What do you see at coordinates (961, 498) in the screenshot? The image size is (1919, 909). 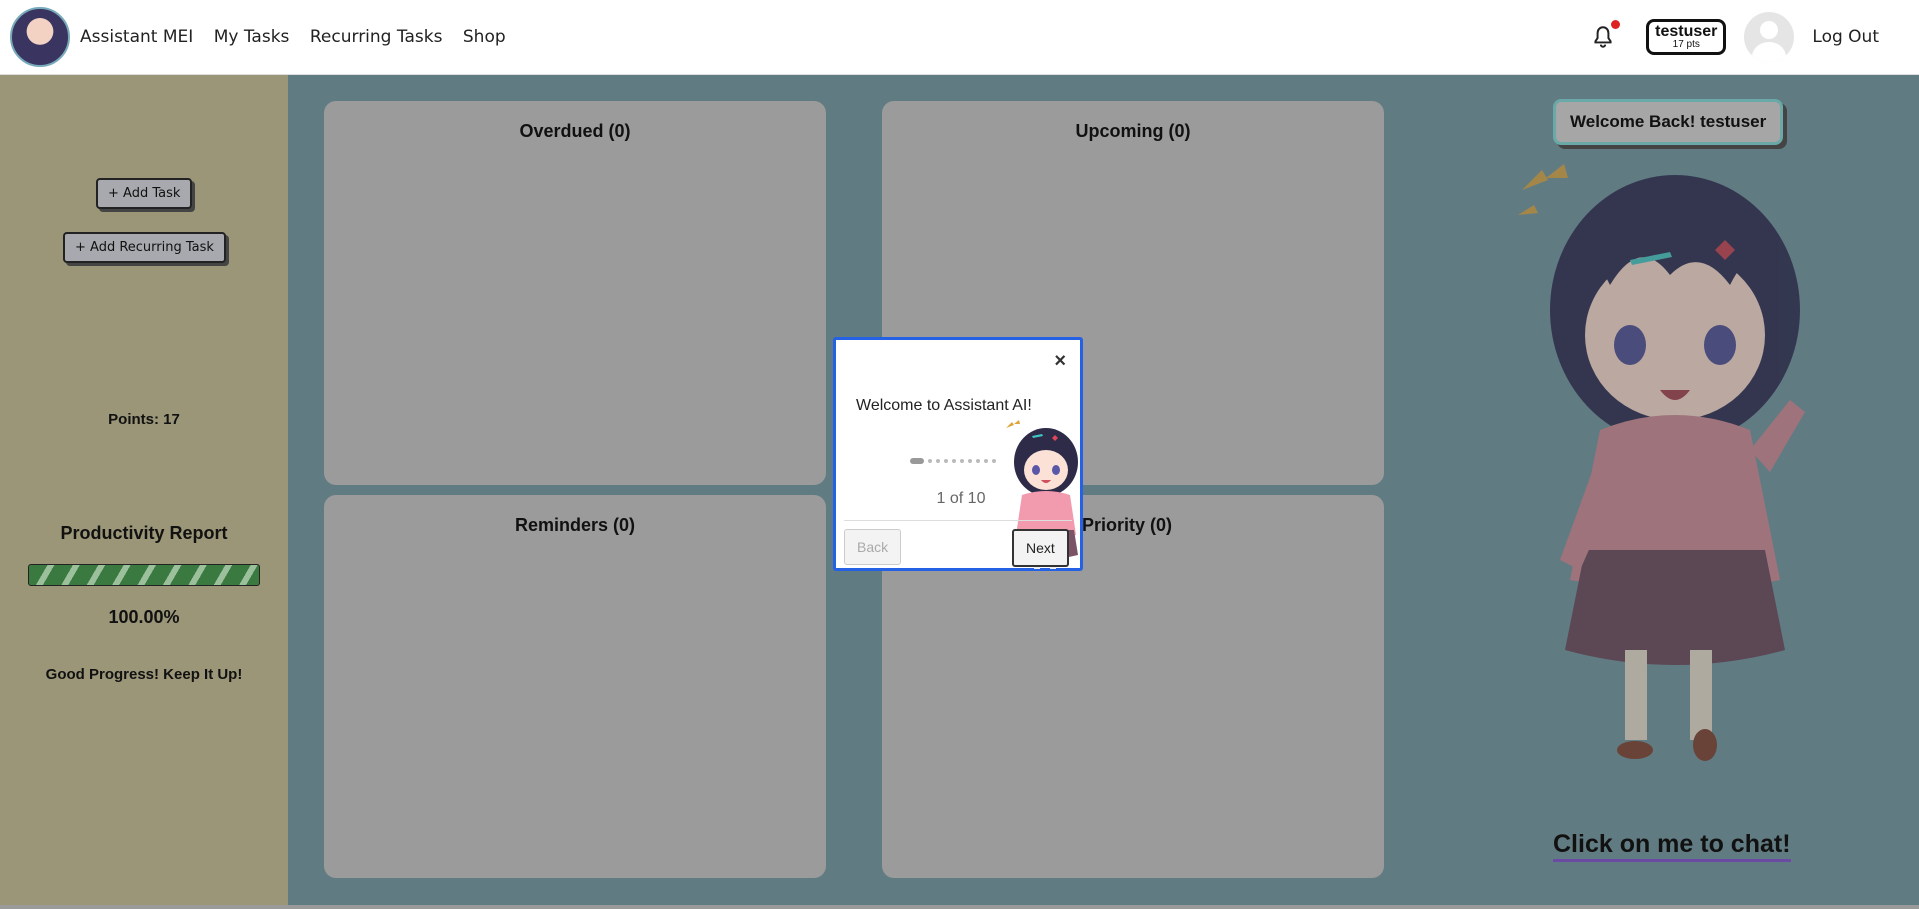 I see `step-counter: 1 of 10` at bounding box center [961, 498].